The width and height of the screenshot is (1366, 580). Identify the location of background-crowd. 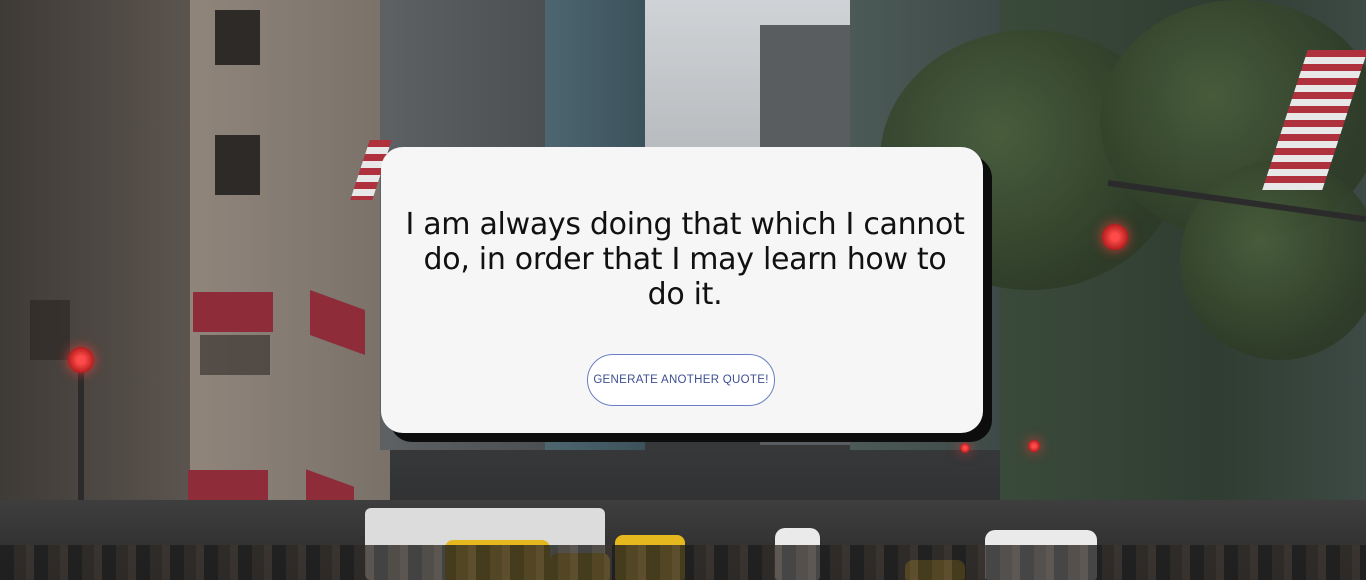
(683, 562).